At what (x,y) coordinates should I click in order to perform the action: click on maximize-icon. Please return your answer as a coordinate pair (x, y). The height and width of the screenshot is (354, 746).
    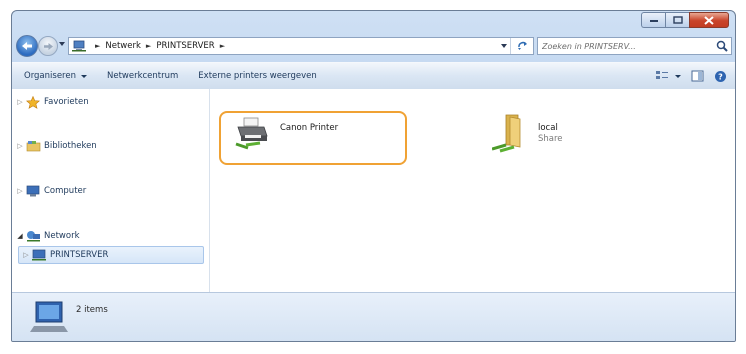
    Looking at the image, I should click on (677, 20).